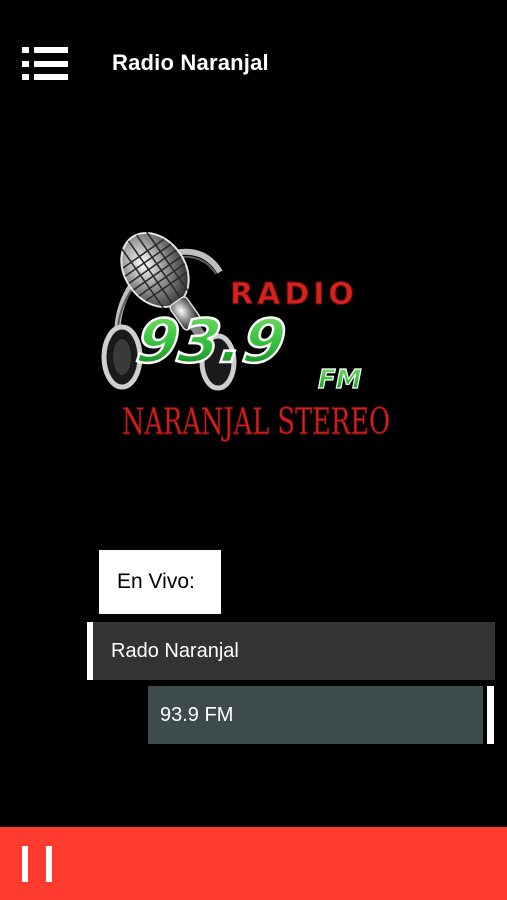 This screenshot has height=900, width=507. What do you see at coordinates (211, 342) in the screenshot?
I see `logo-frequency-text: 93.9` at bounding box center [211, 342].